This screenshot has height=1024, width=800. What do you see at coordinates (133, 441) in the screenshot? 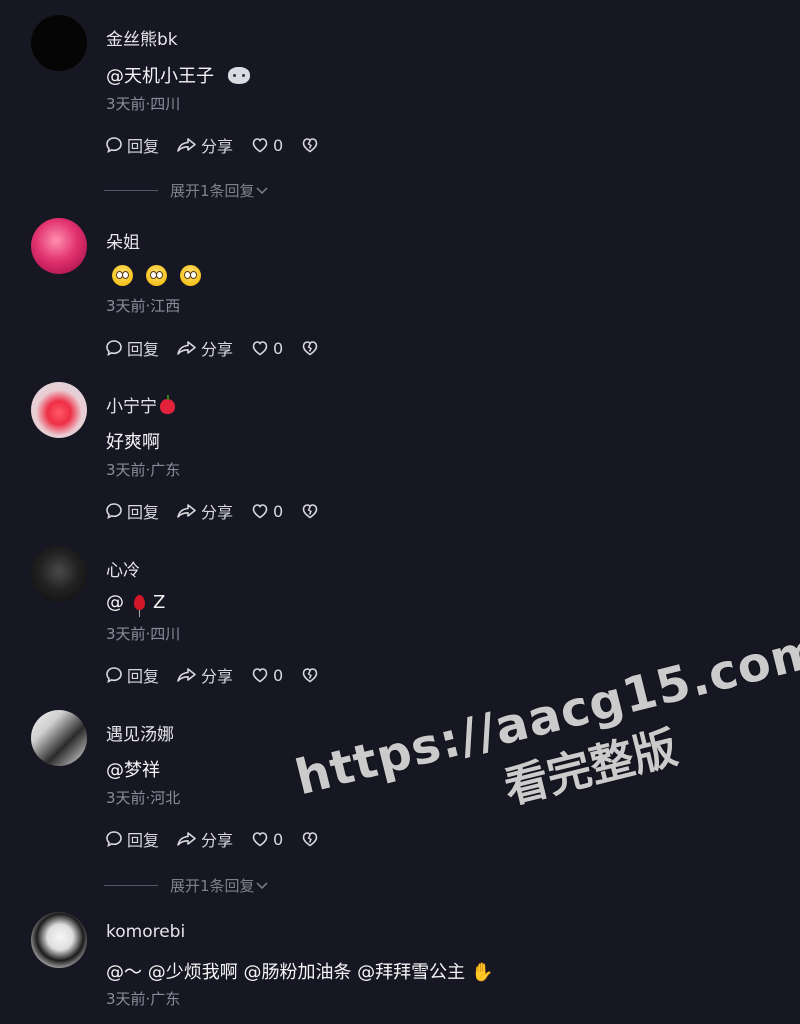
I see `comment-text: 好爽啊` at bounding box center [133, 441].